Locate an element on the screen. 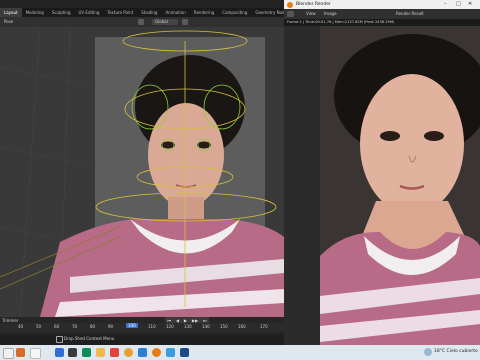  windows-icon is located at coordinates (59, 352).